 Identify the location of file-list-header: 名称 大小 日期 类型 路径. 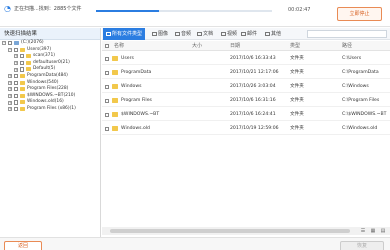
(246, 46).